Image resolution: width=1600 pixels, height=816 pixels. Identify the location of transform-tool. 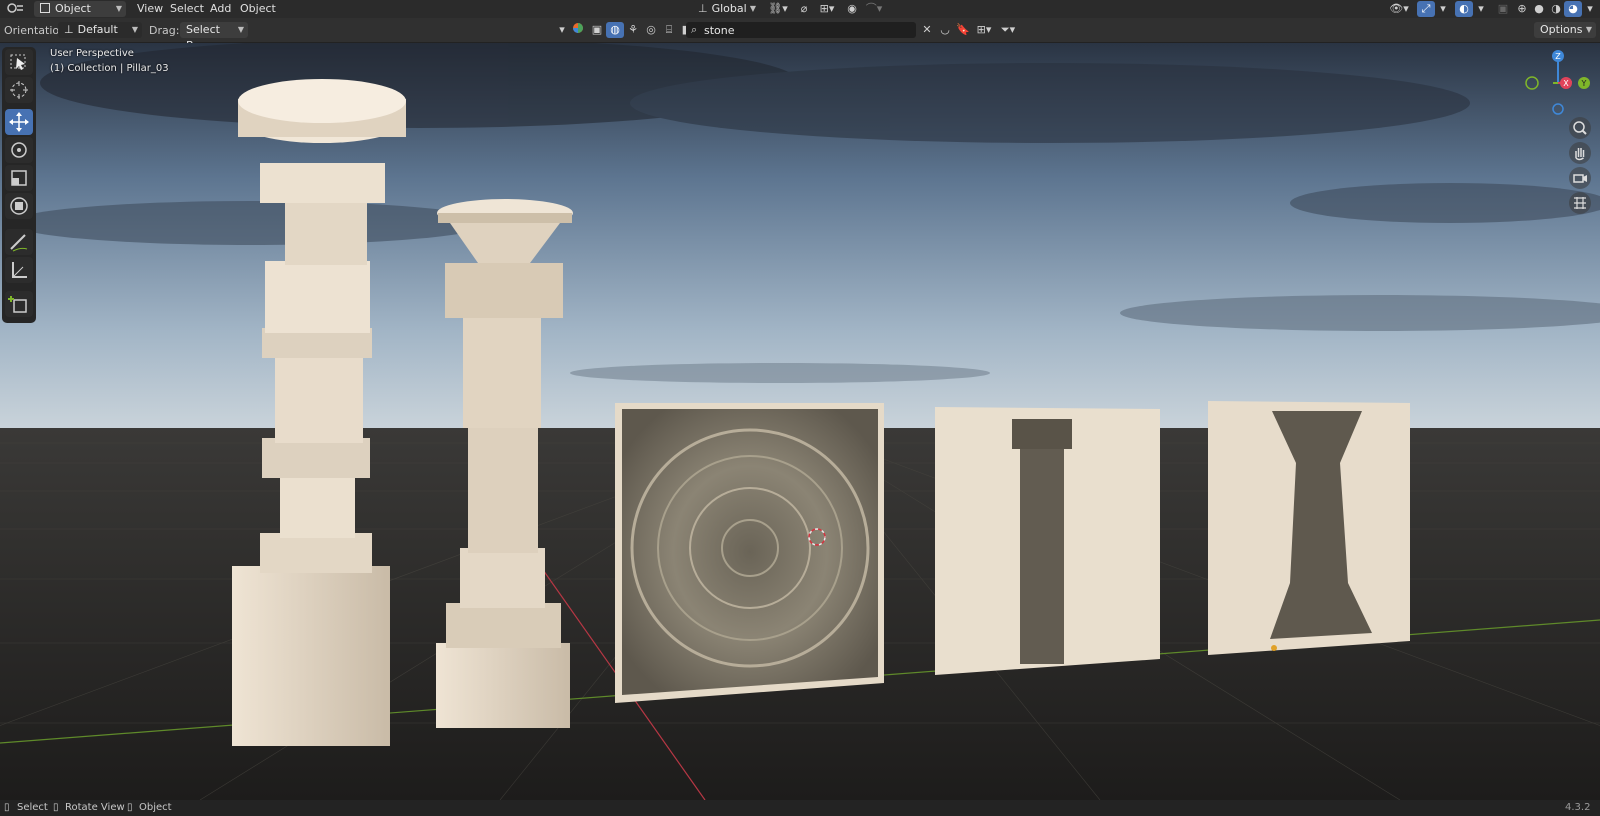
(19, 206).